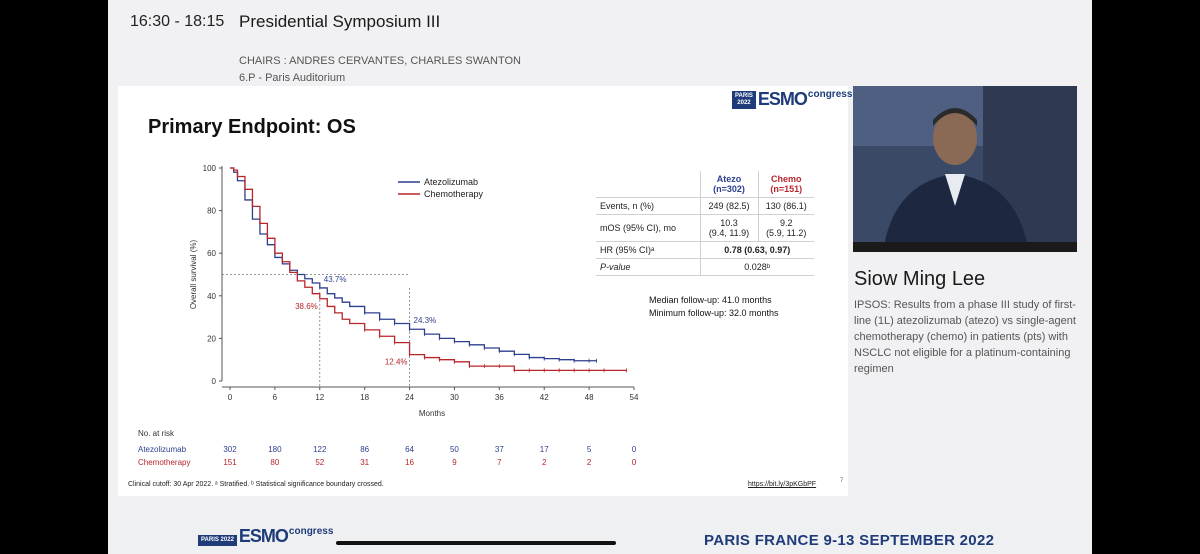 This screenshot has width=1200, height=554. Describe the element at coordinates (786, 223) in the screenshot. I see `cell-chemo-value: 9.2` at that location.